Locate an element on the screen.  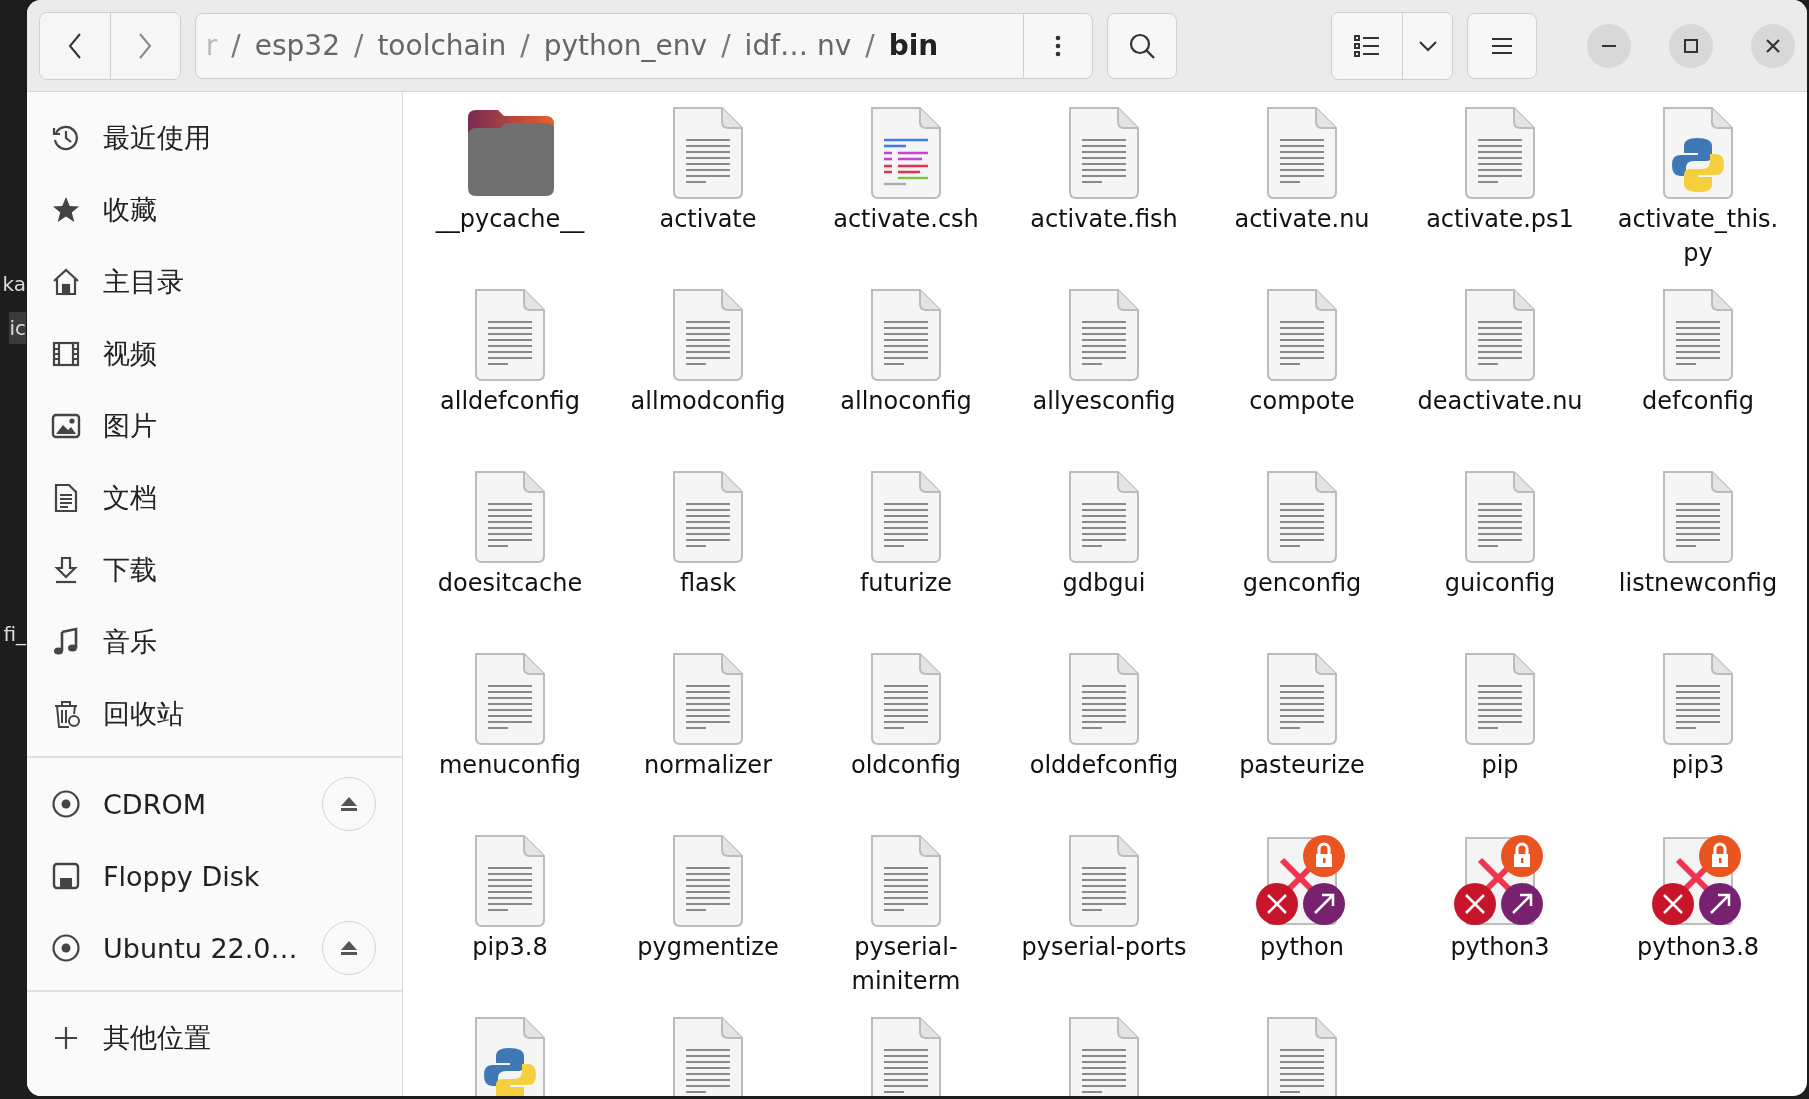
maximize-button is located at coordinates (1691, 45).